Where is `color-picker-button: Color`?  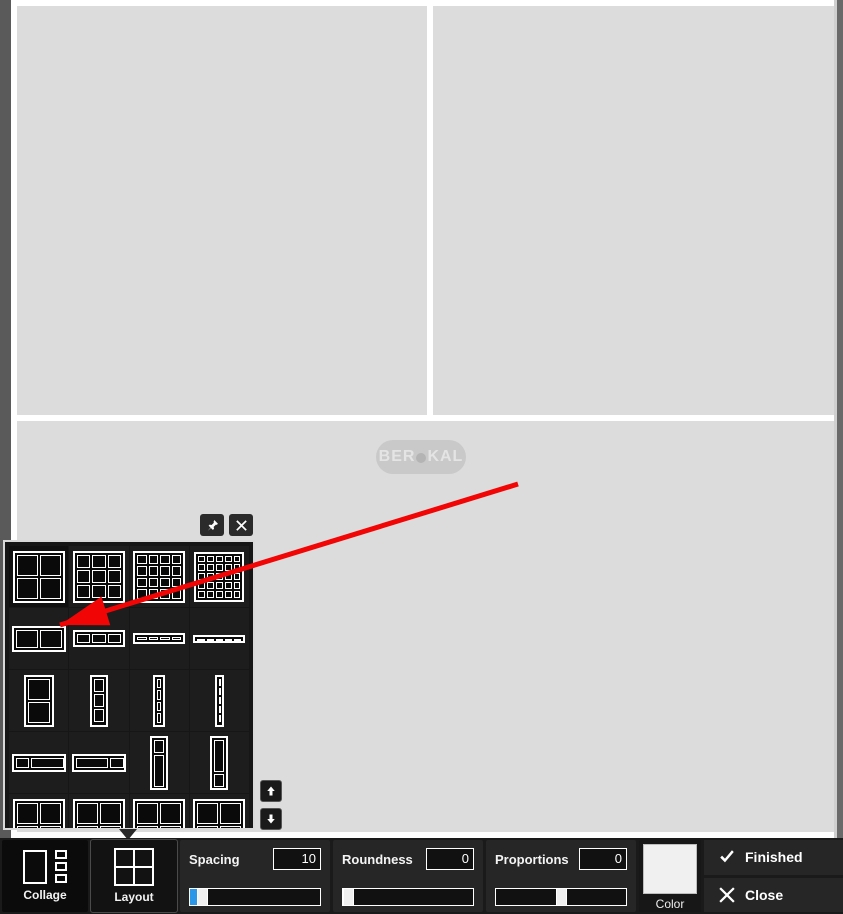
color-picker-button: Color is located at coordinates (670, 876).